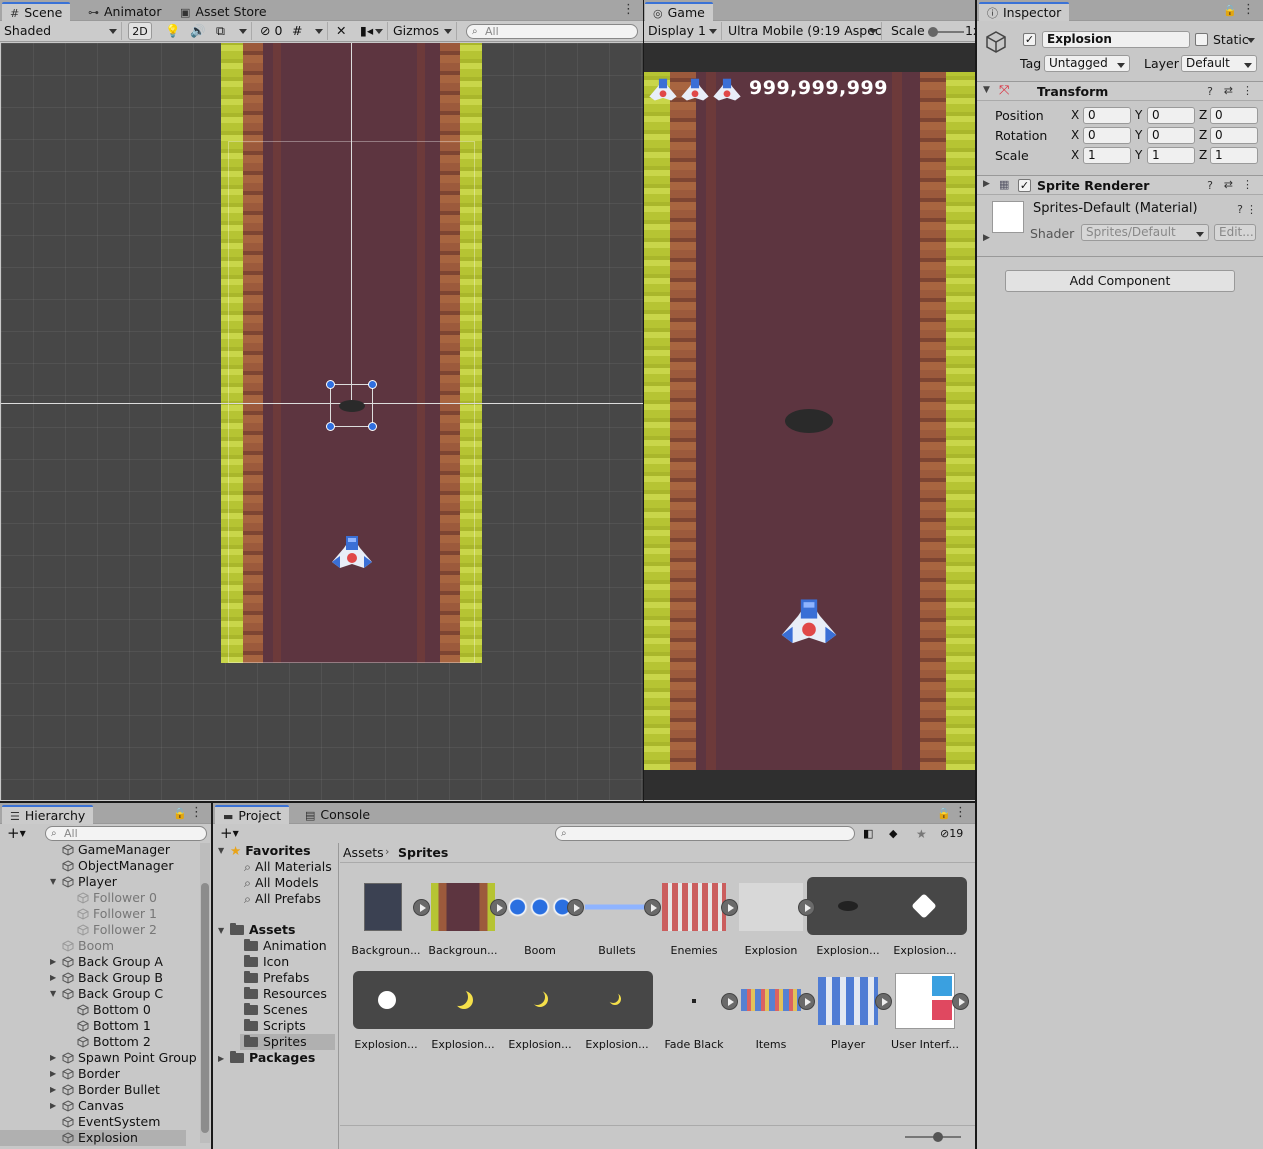  I want to click on position-x-field: 0, so click(1107, 115).